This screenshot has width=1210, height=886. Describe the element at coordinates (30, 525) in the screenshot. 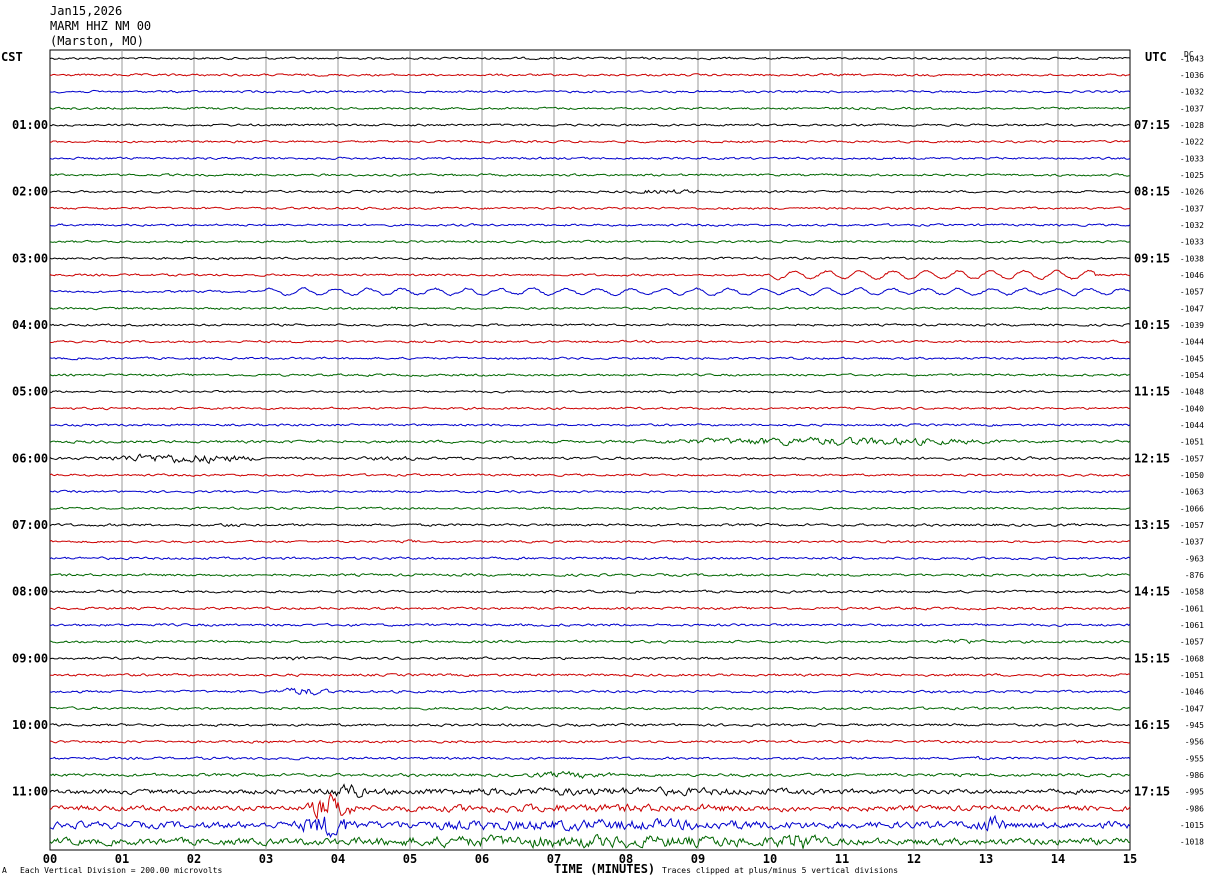

I see `cst-time-label: 07:00` at that location.